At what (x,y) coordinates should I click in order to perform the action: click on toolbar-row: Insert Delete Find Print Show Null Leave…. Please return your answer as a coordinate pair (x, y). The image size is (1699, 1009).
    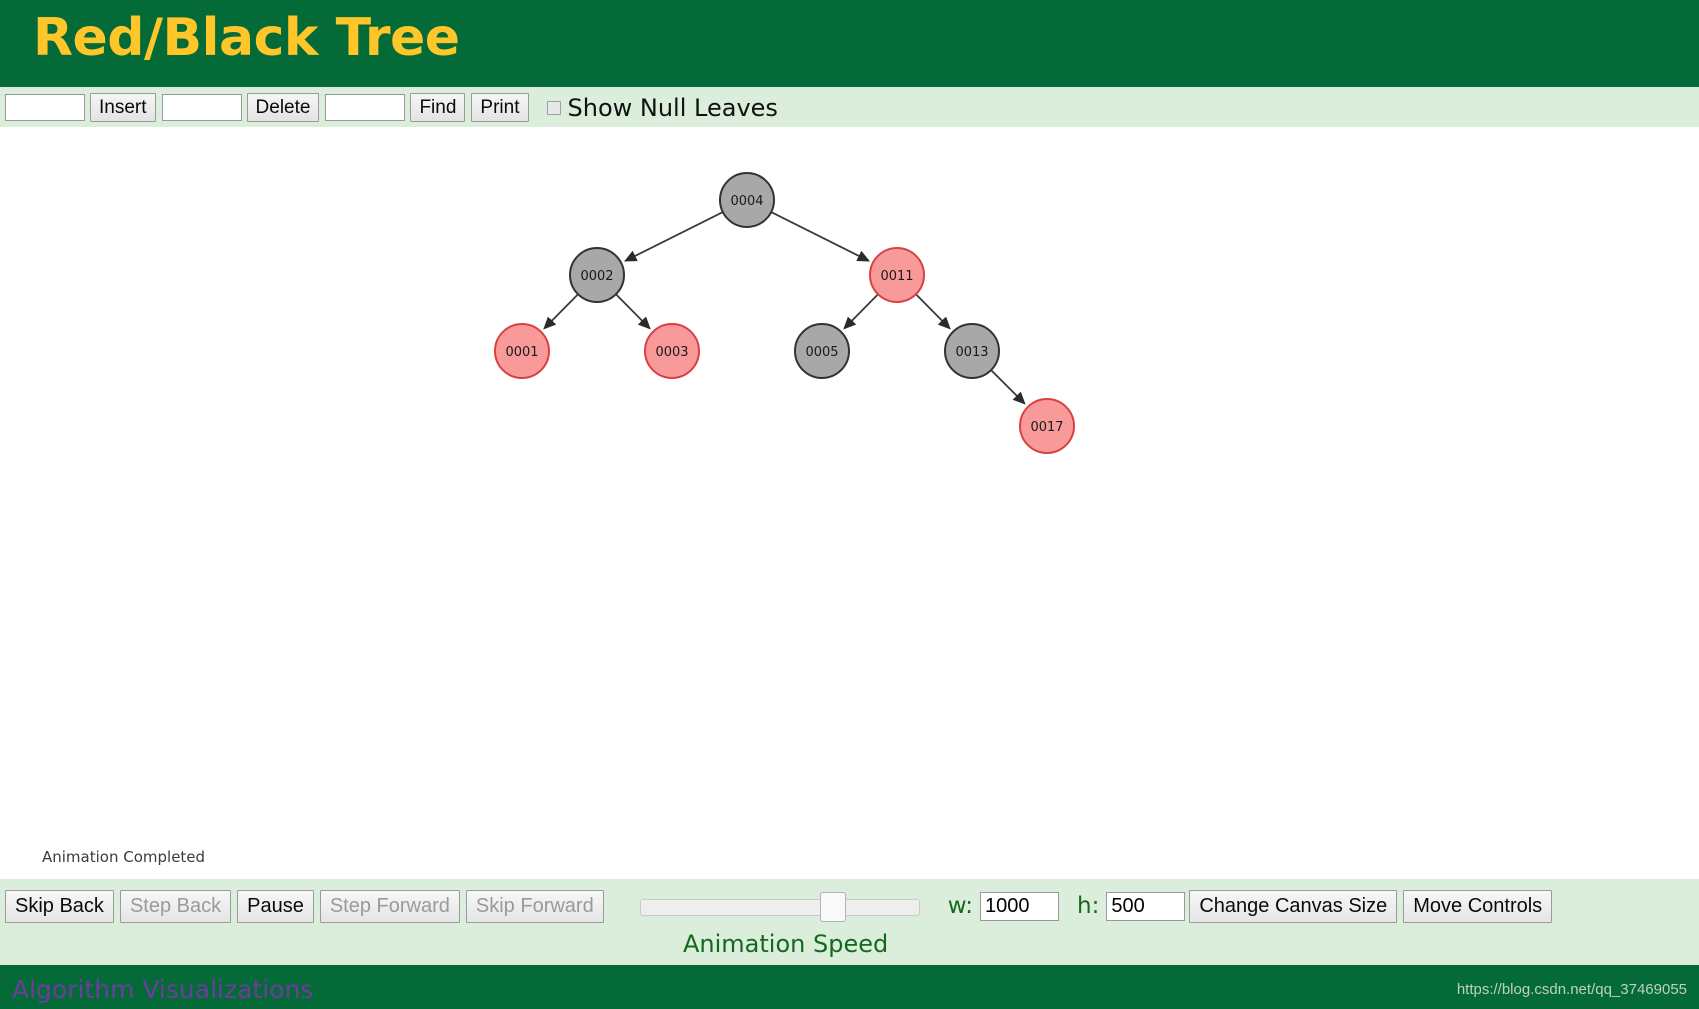
    Looking at the image, I should click on (391, 107).